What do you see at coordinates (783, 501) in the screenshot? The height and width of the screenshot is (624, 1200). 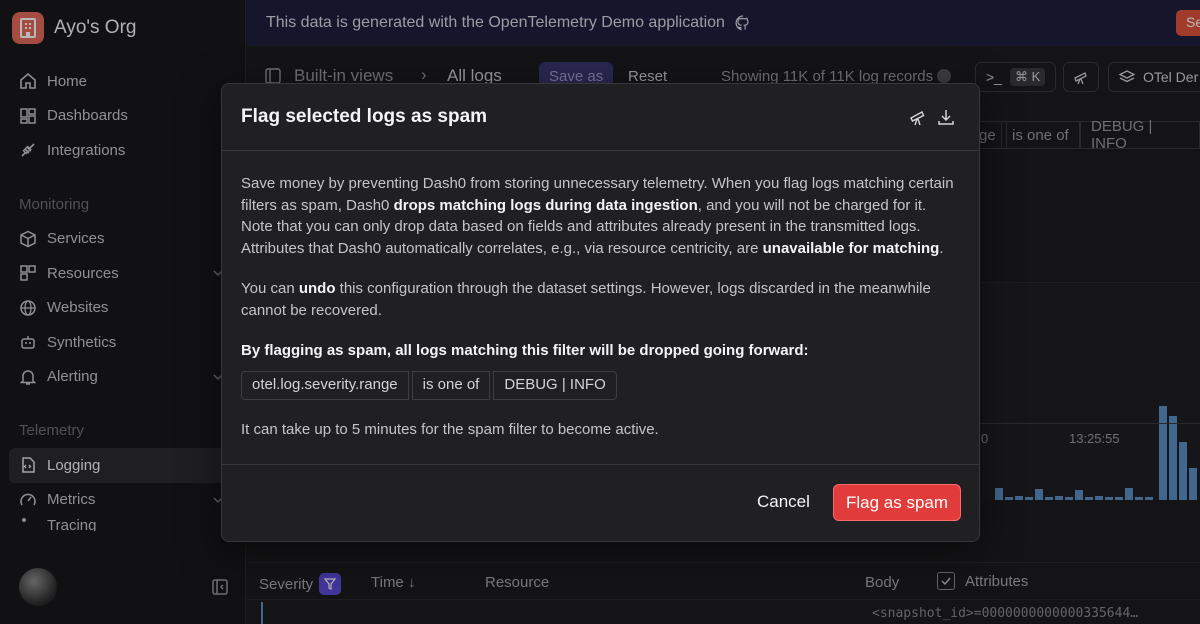 I see `cancel-button: Cancel` at bounding box center [783, 501].